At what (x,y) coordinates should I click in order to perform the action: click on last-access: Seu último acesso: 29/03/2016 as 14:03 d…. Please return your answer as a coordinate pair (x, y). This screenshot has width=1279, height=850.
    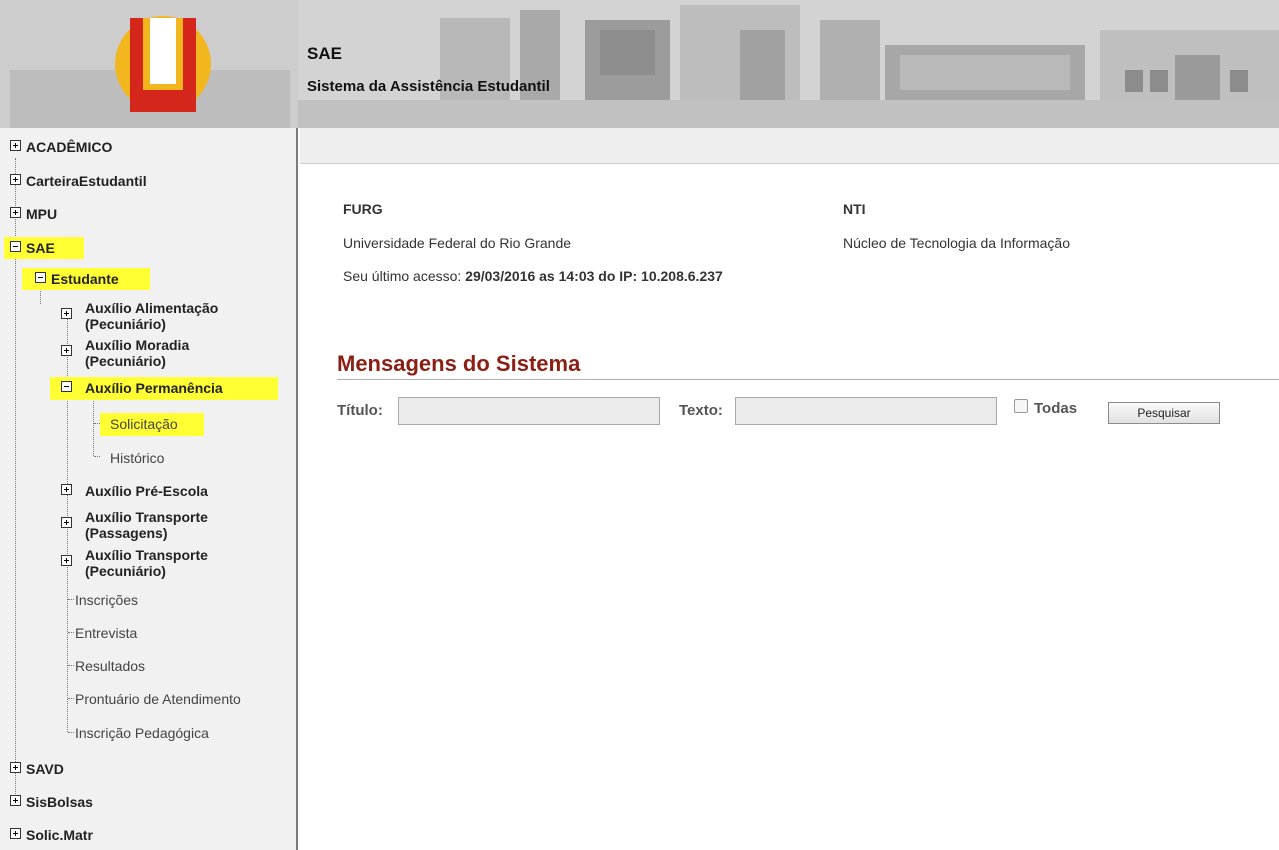
    Looking at the image, I should click on (533, 276).